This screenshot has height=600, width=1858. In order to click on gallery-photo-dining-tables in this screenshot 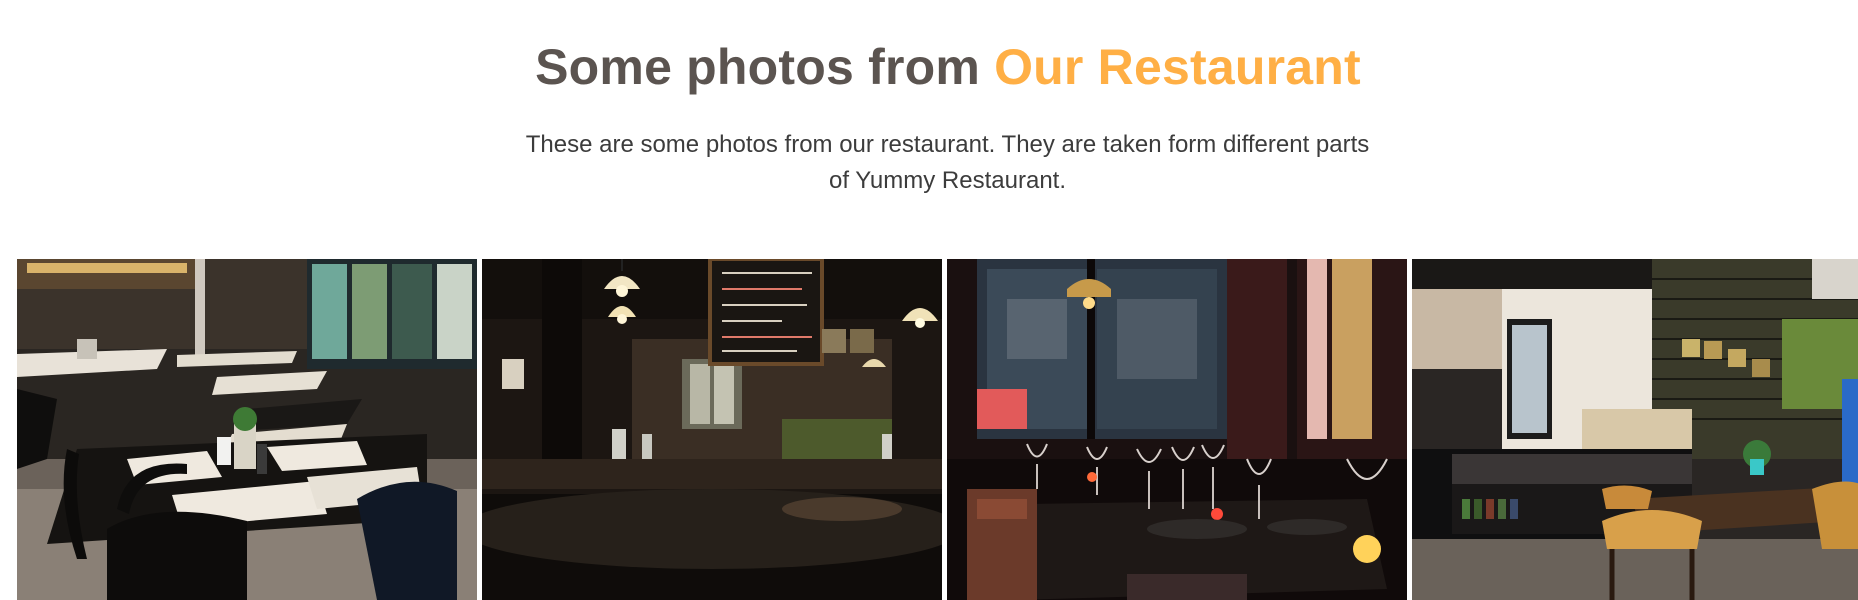, I will do `click(247, 429)`.